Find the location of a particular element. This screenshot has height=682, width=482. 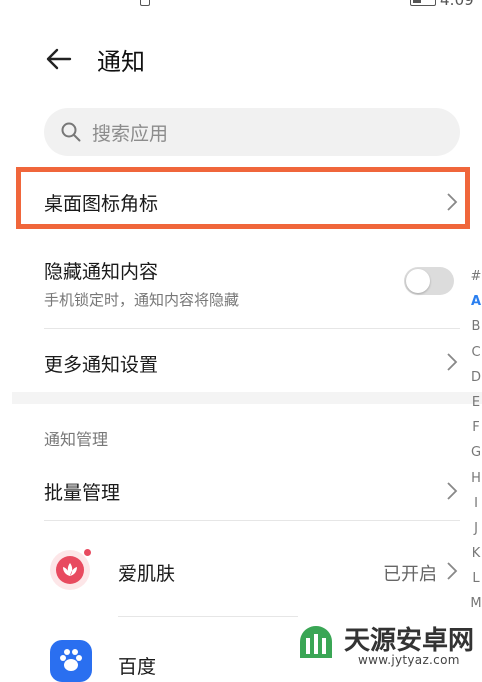

section-divider is located at coordinates (247, 398).